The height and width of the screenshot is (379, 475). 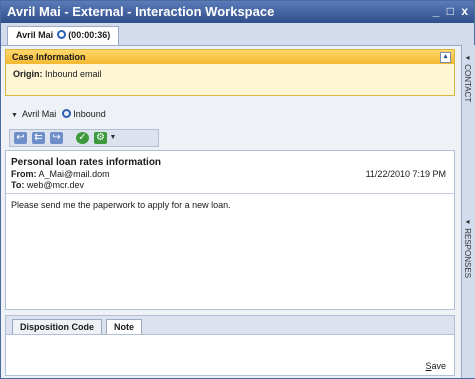 I want to click on from-address: A_Mai@mail.dom, so click(x=74, y=174).